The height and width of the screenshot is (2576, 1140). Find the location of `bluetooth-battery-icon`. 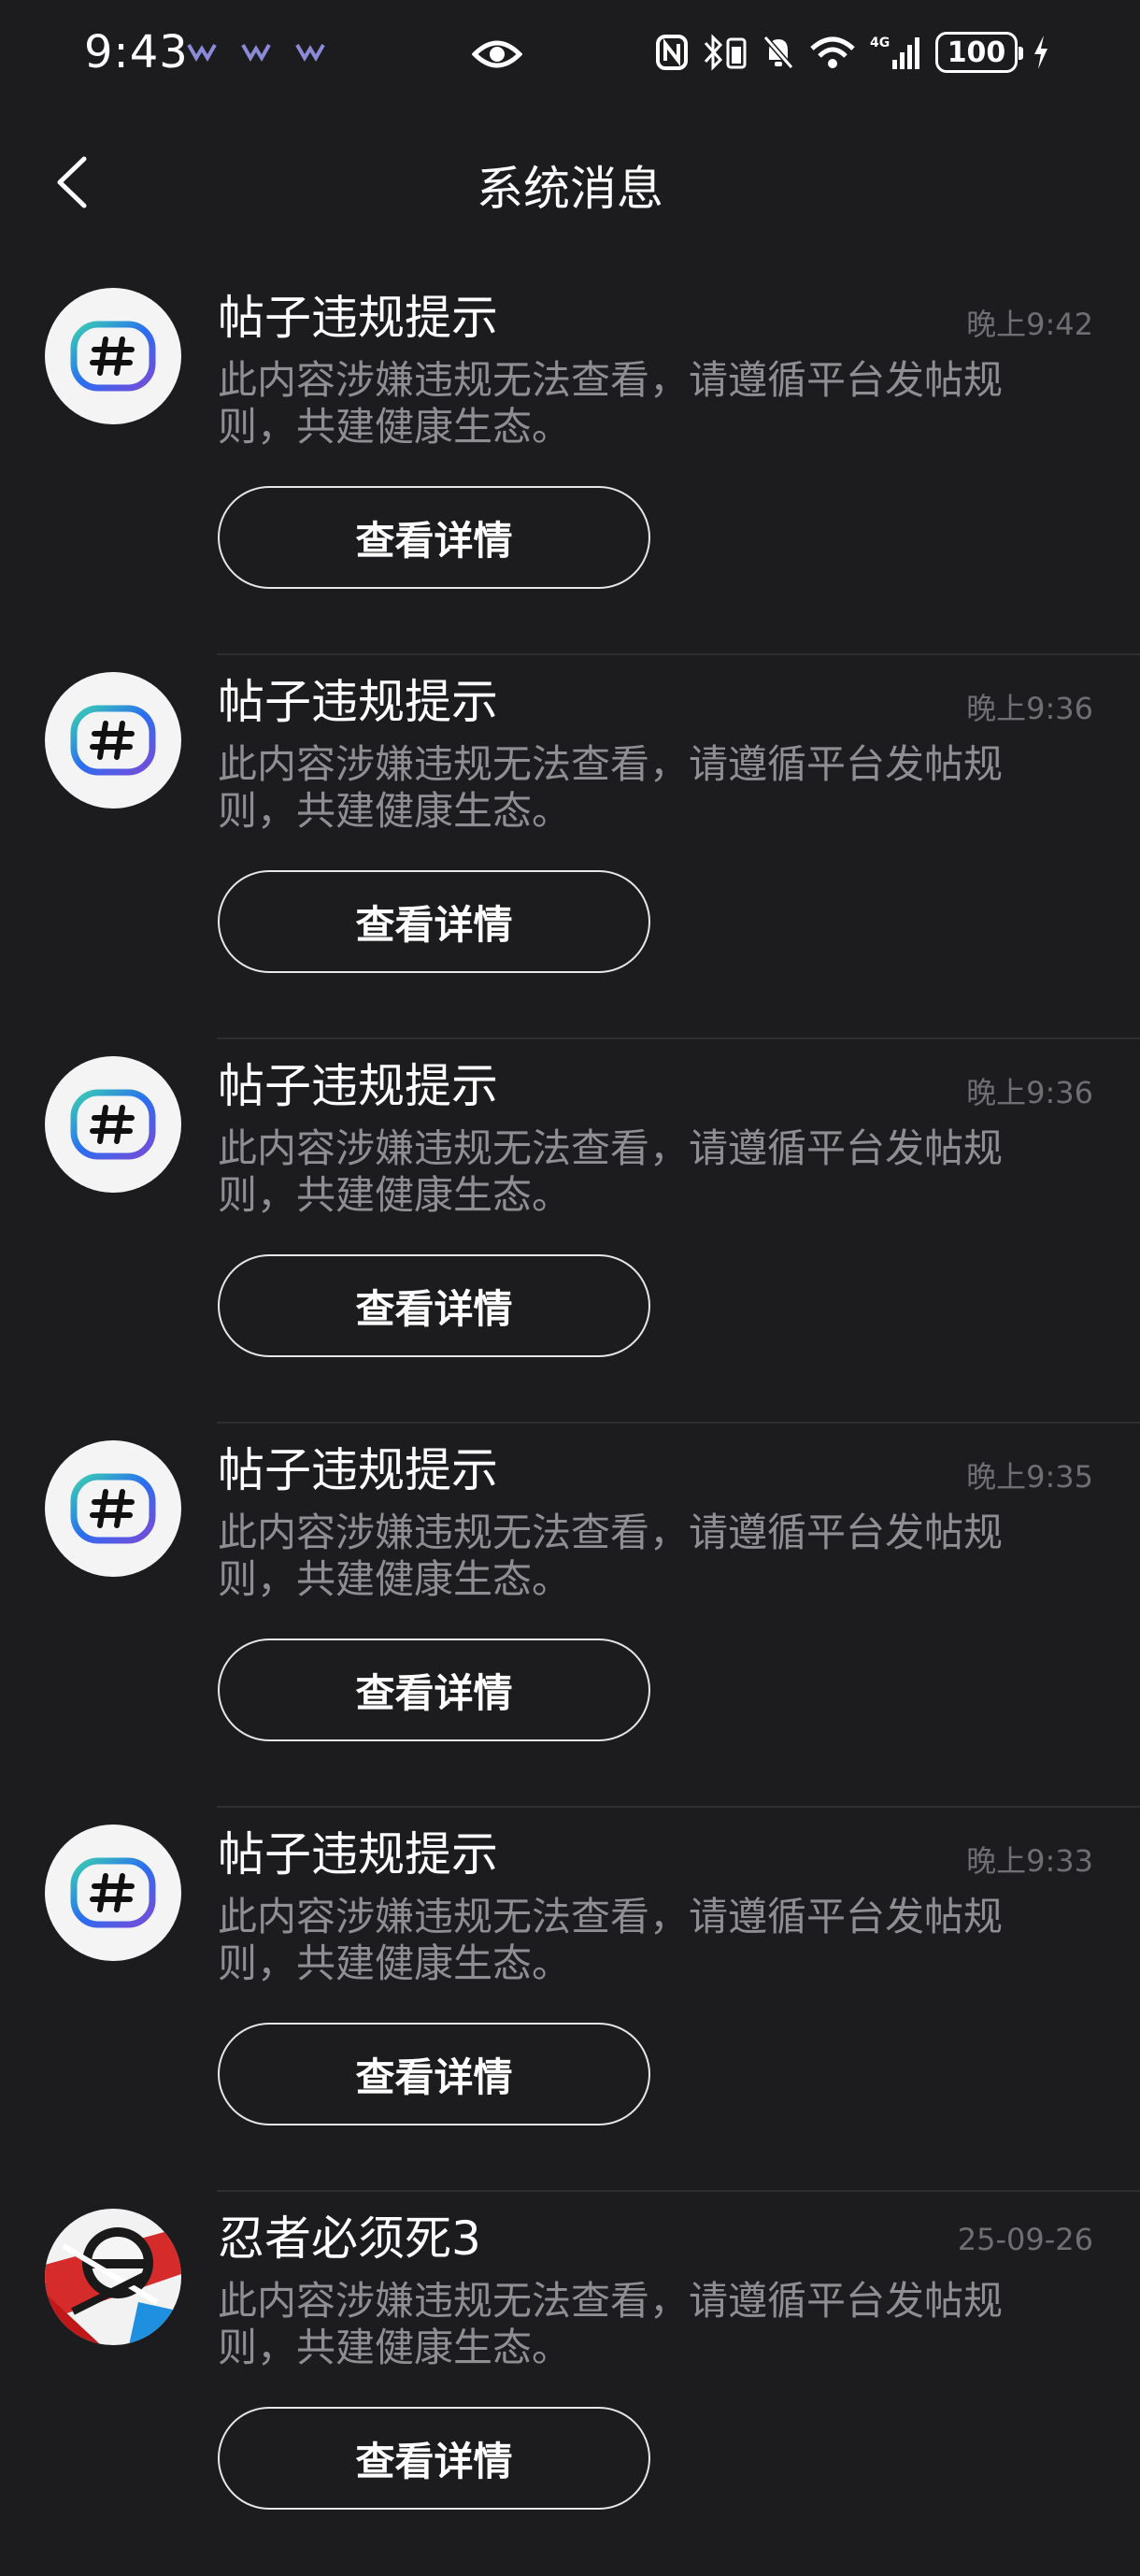

bluetooth-battery-icon is located at coordinates (725, 52).